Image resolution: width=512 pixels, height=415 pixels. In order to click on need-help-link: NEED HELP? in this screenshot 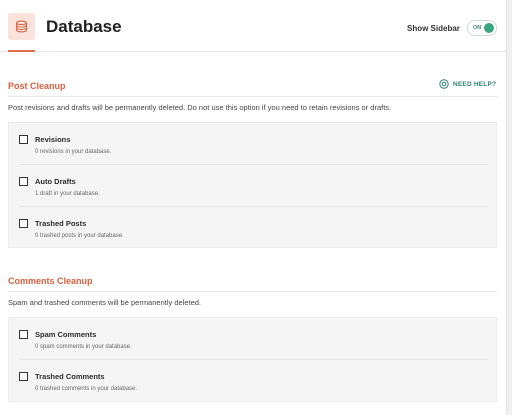, I will do `click(467, 84)`.